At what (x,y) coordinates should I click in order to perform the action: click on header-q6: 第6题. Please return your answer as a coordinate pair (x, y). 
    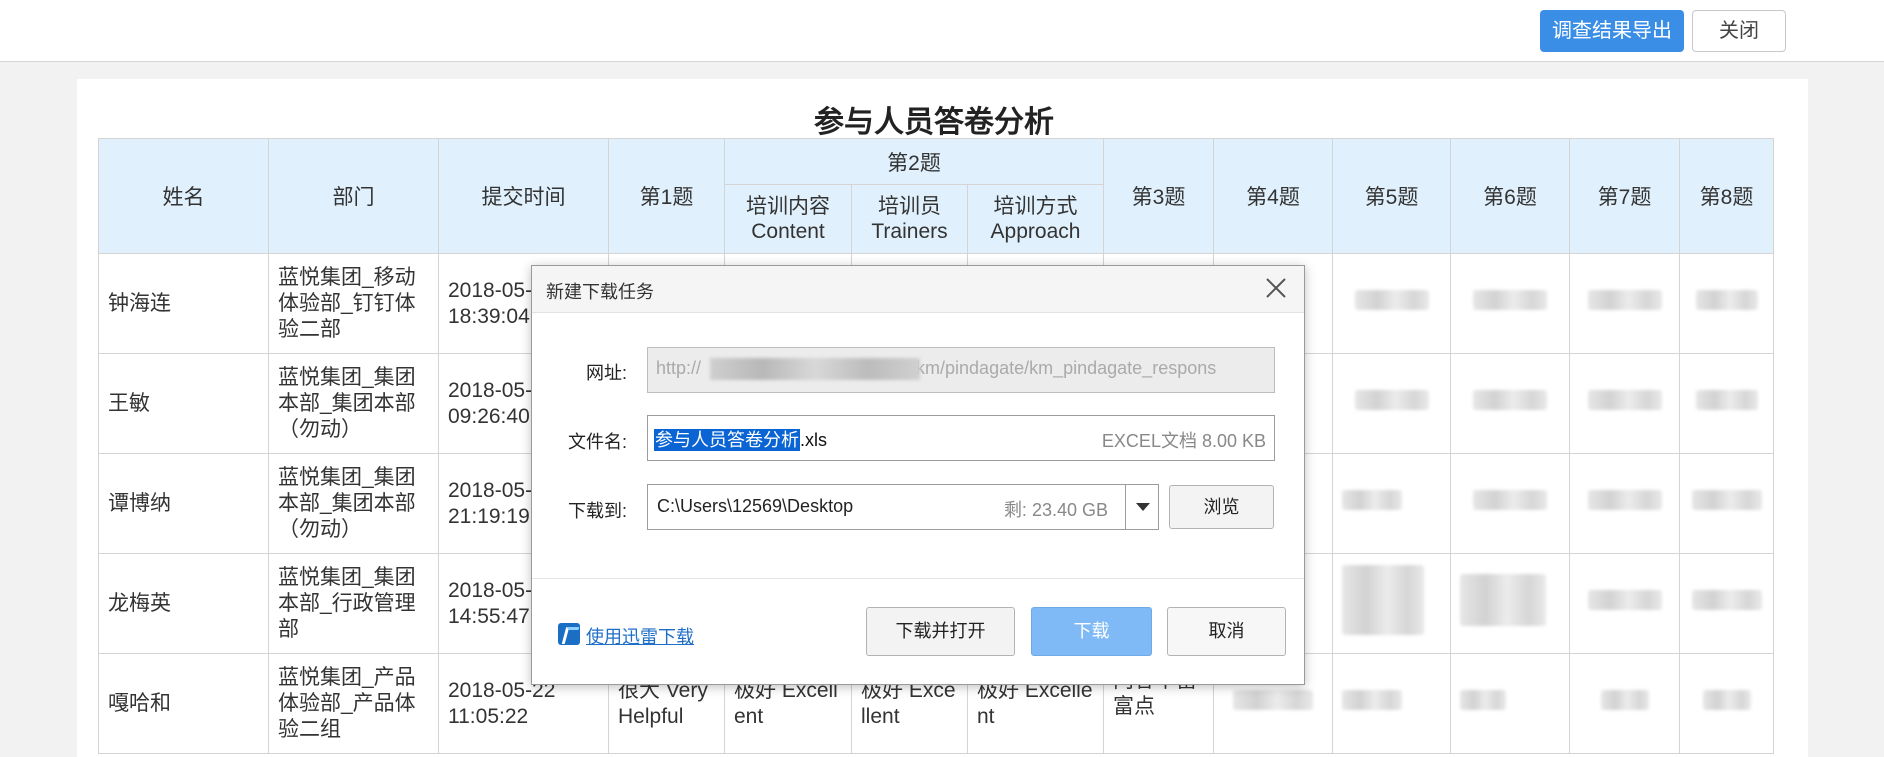
    Looking at the image, I should click on (1510, 196).